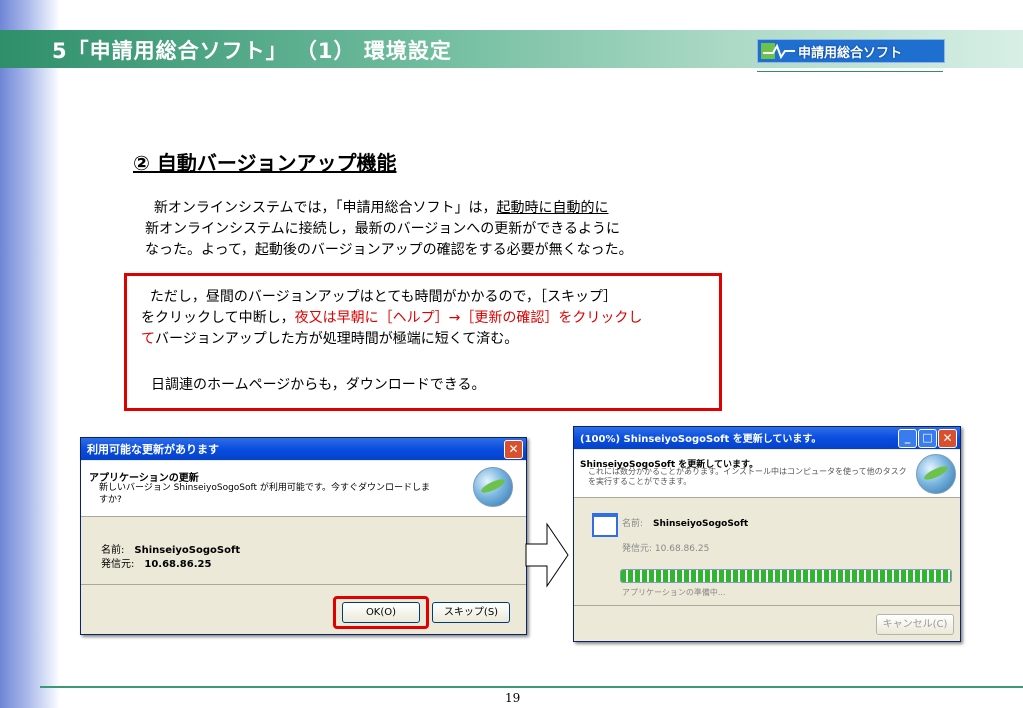  I want to click on dialog-title: 利用可能な更新があります, so click(153, 449).